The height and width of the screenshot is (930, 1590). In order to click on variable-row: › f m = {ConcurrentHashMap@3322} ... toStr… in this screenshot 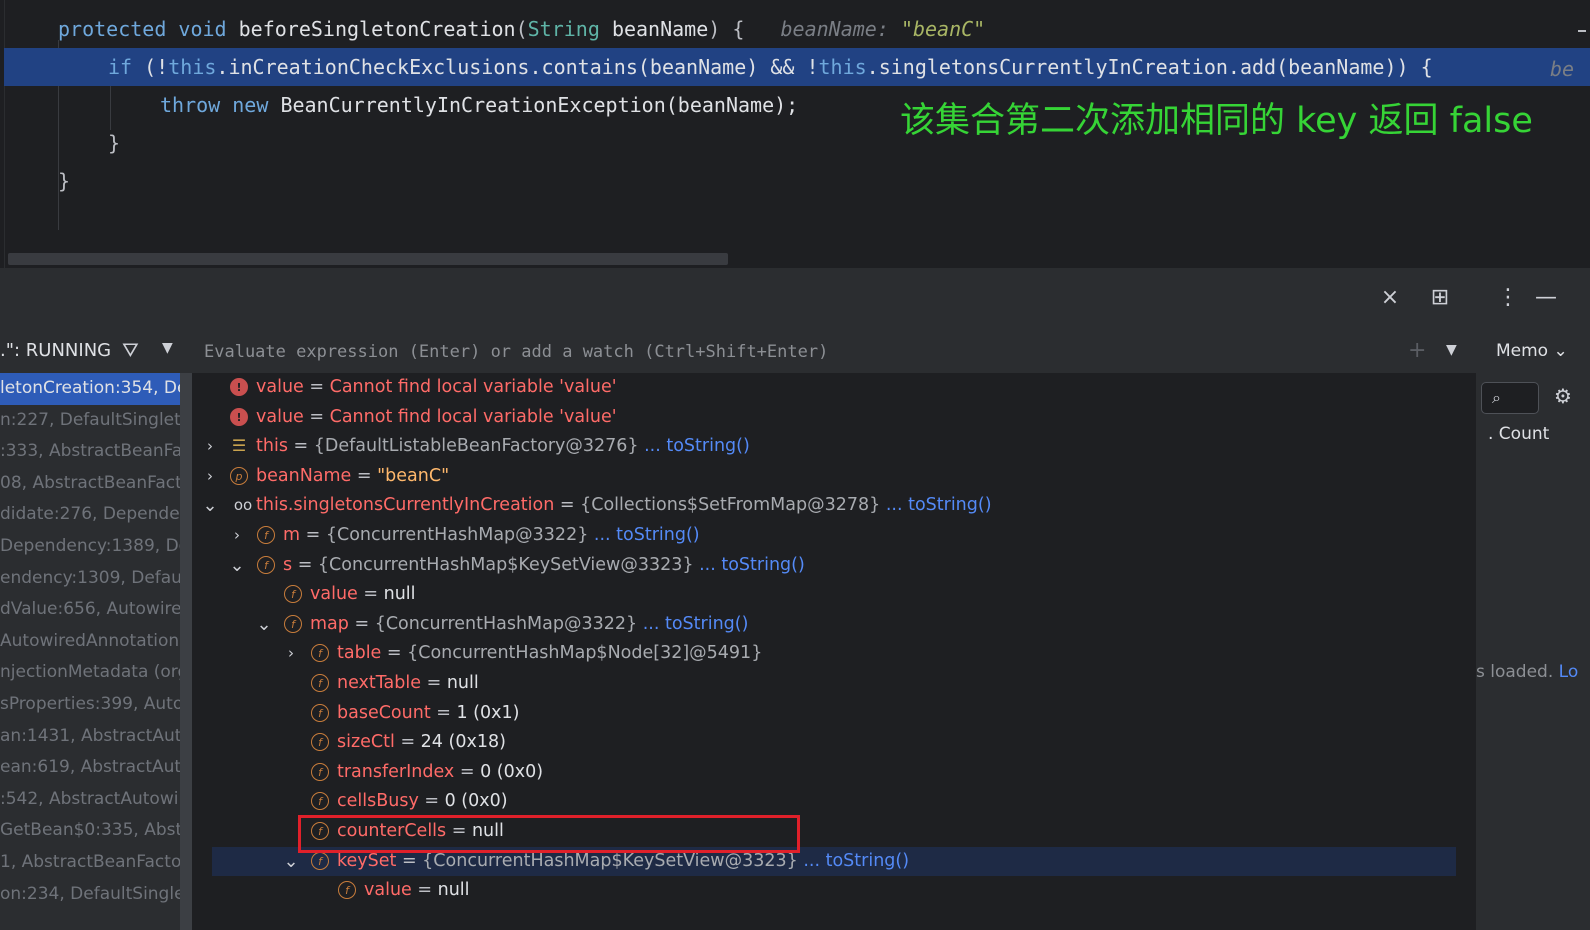, I will do `click(824, 536)`.